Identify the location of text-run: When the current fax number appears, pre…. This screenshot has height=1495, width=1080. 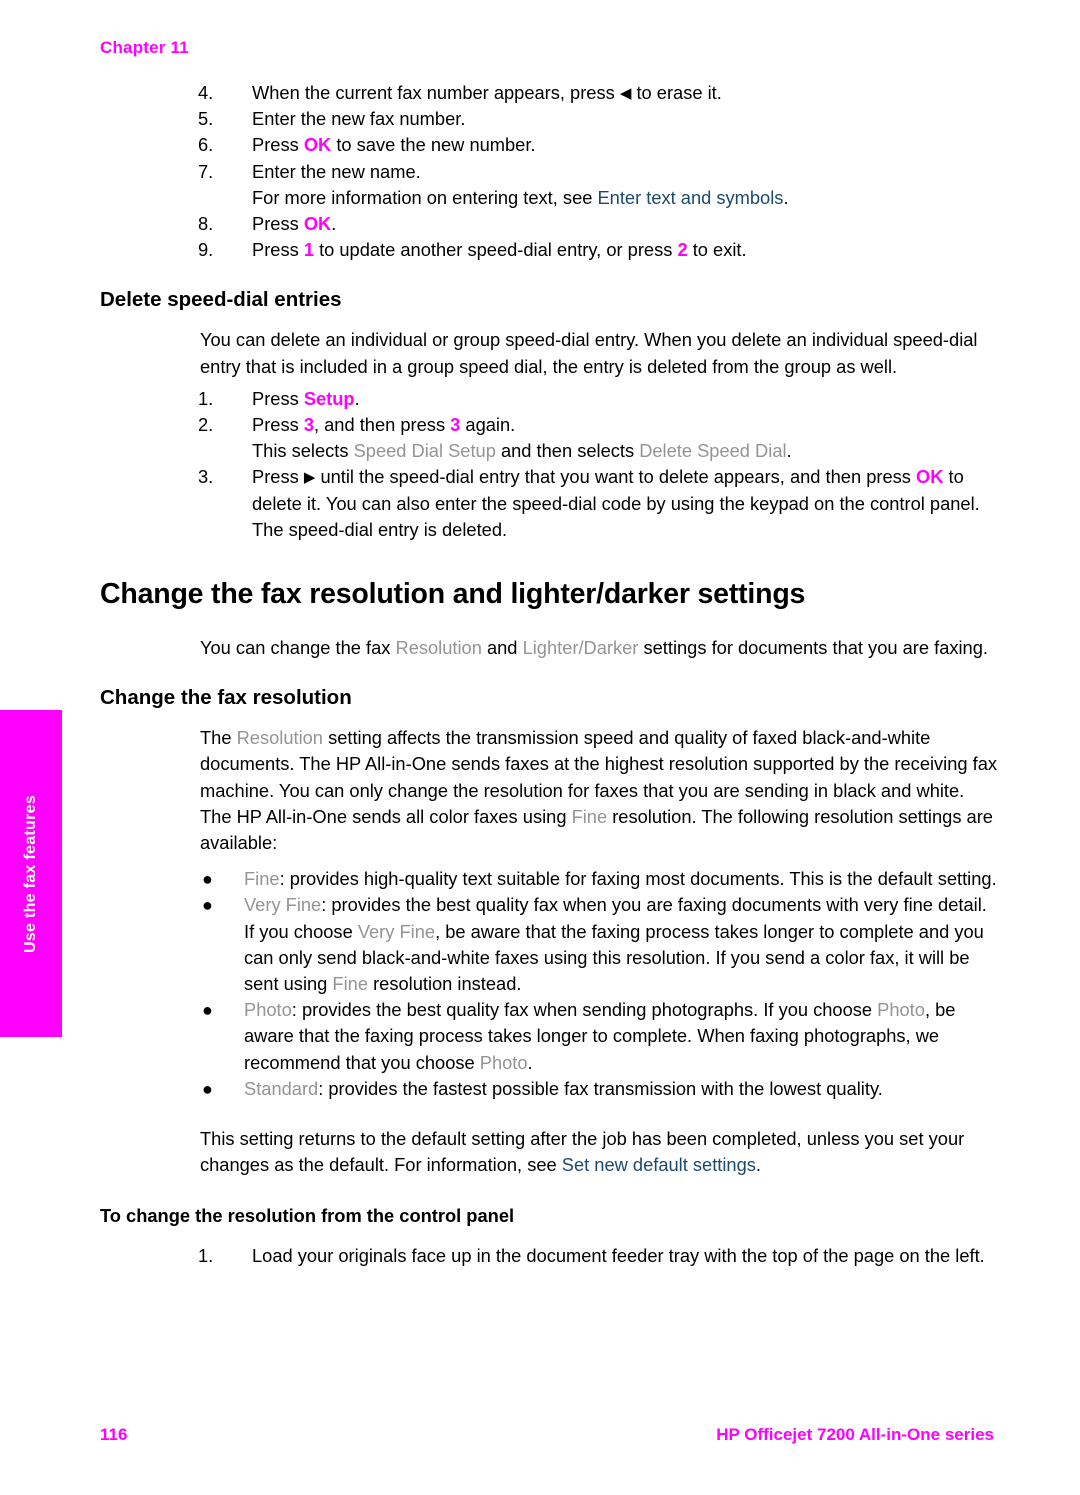
(436, 92).